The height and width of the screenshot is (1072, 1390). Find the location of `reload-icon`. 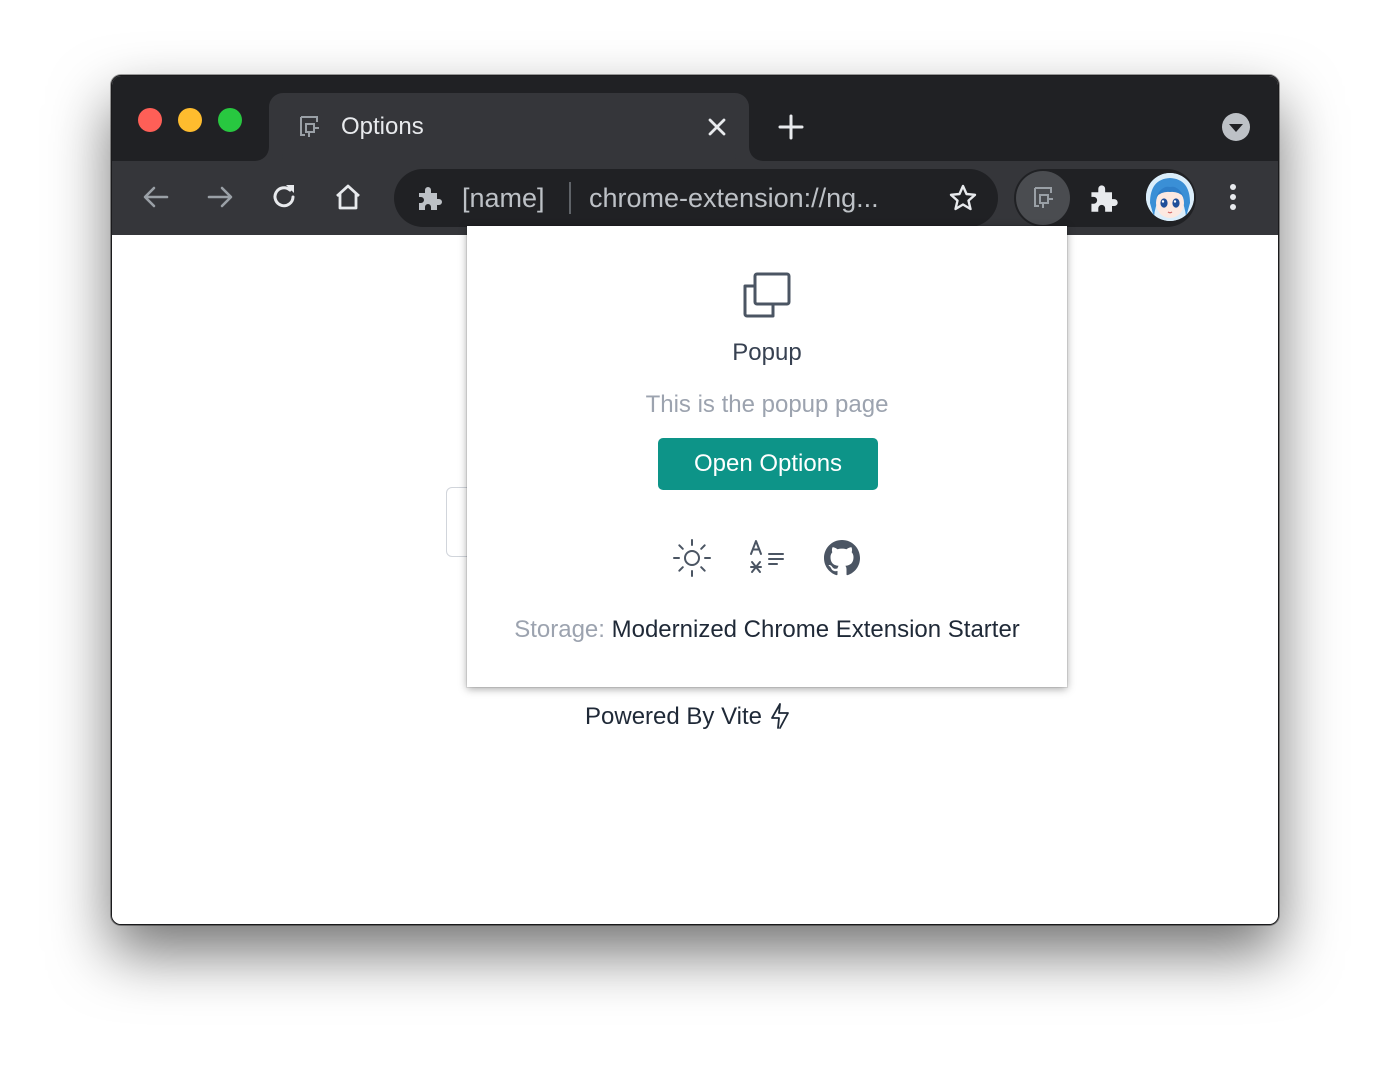

reload-icon is located at coordinates (284, 197).